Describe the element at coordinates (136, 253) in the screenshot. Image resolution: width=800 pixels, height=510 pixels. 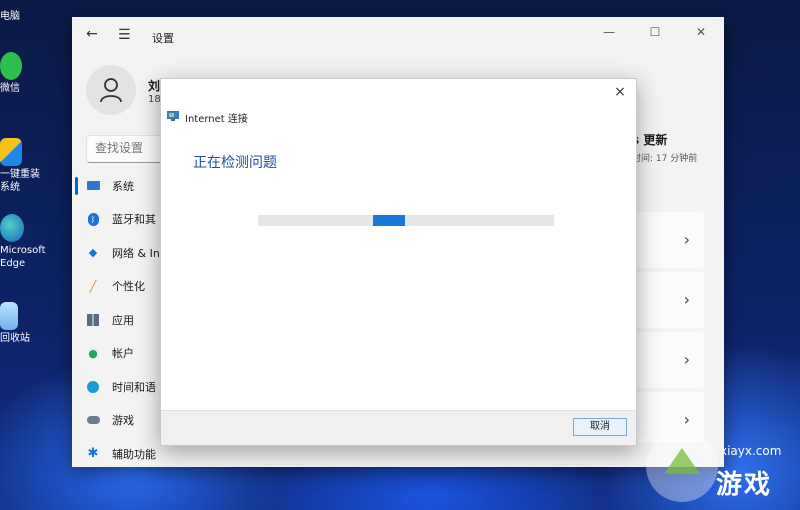
I see `sidebar-item-label: 网络 & In` at that location.